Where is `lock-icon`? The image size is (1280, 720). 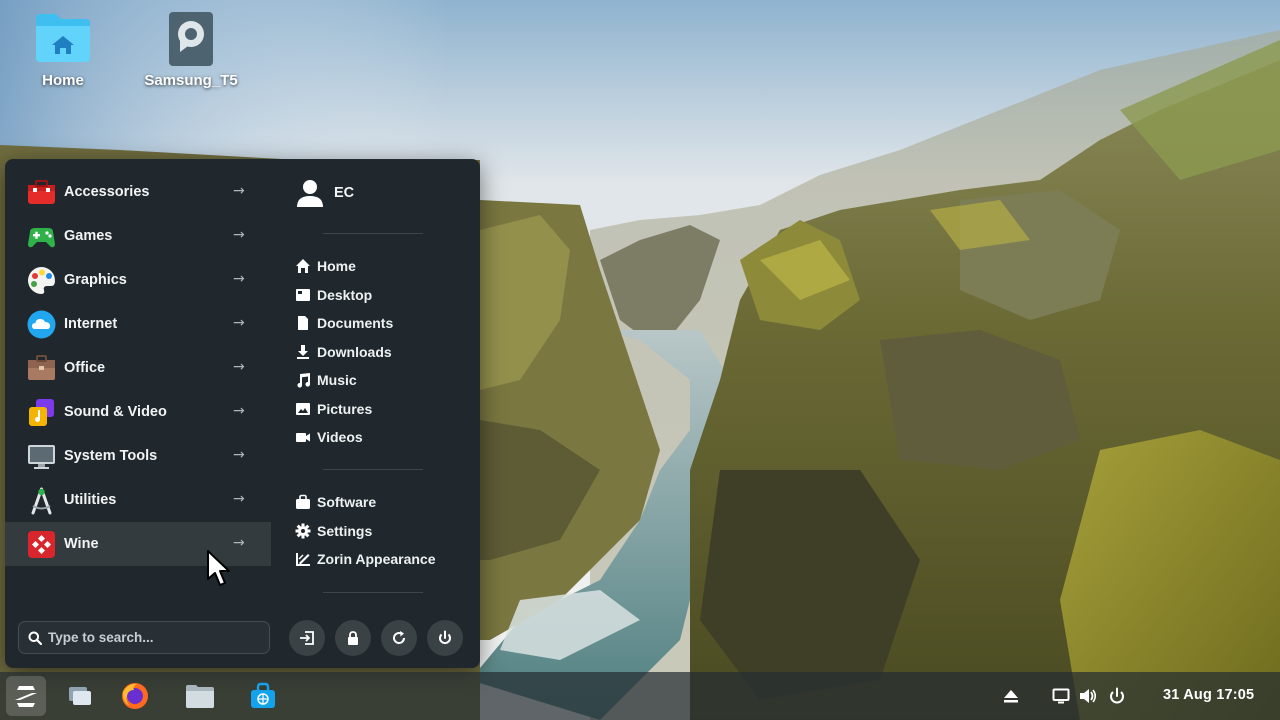
lock-icon is located at coordinates (353, 638).